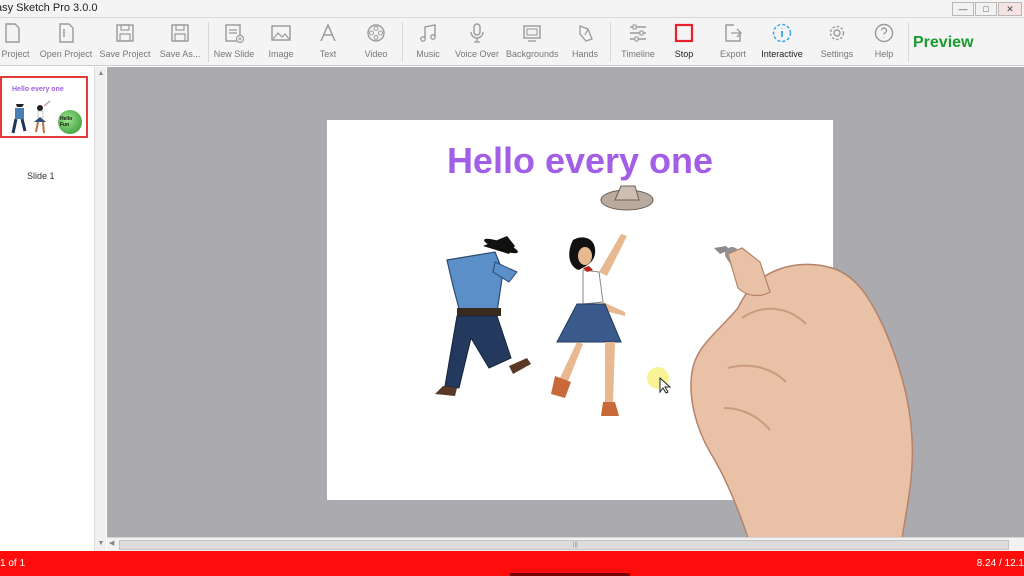 Image resolution: width=1024 pixels, height=576 pixels. Describe the element at coordinates (575, 545) in the screenshot. I see `scrollbar-grip-icon: |||` at that location.